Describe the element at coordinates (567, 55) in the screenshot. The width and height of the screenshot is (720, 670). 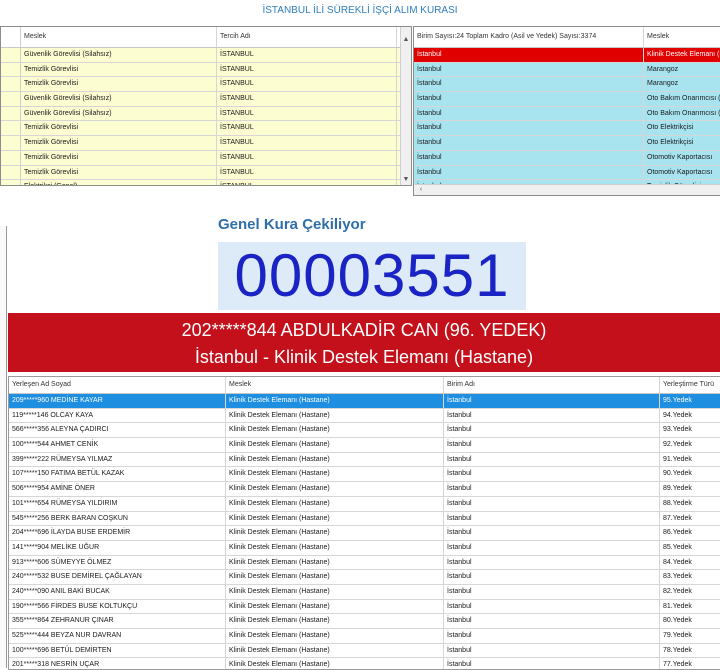
I see `table-row: İstanbulKlinik Destek Elemanı (Hastane)` at that location.